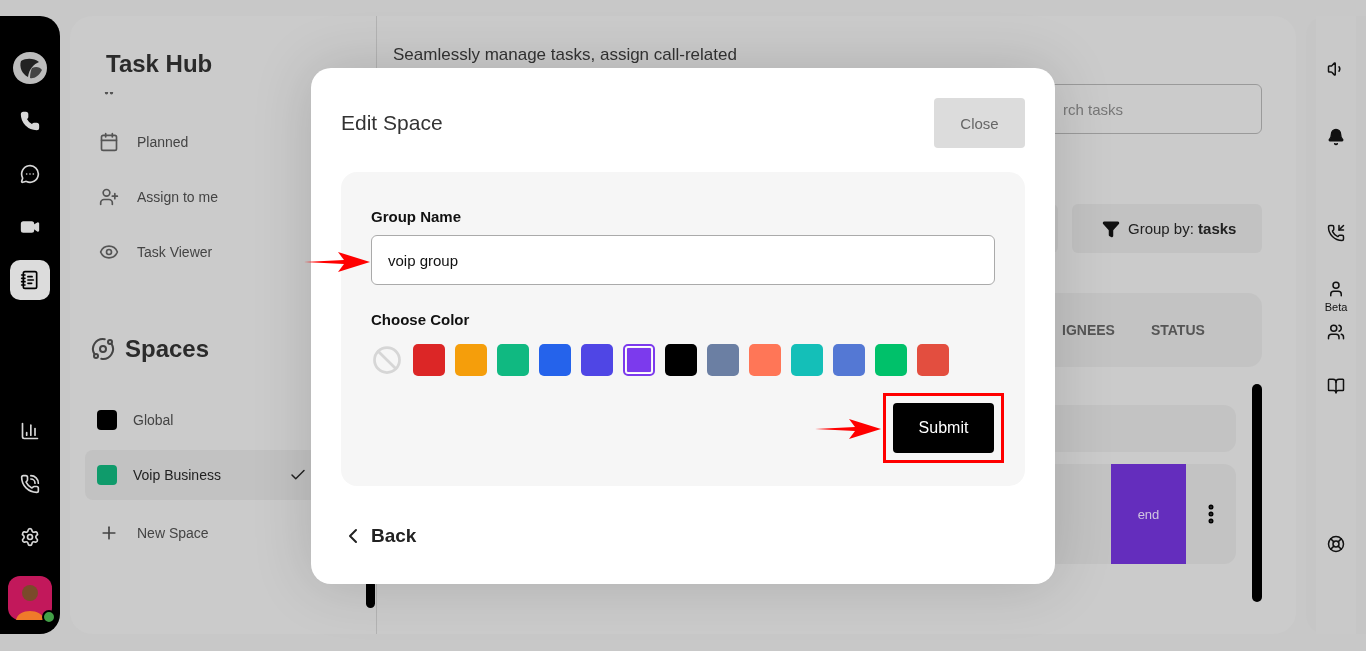 The width and height of the screenshot is (1366, 651). I want to click on new-space-link: New Space, so click(173, 532).